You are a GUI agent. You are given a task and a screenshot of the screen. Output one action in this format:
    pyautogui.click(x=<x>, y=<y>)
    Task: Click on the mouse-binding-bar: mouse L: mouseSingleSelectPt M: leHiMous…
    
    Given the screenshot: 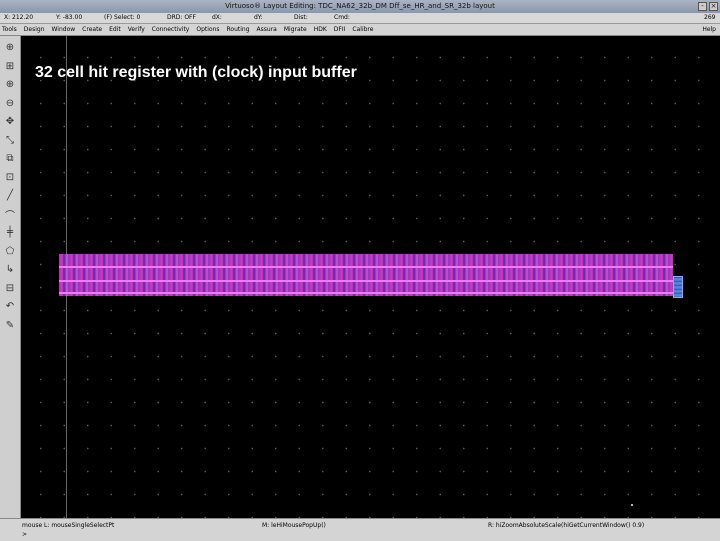 What is the action you would take?
    pyautogui.click(x=360, y=529)
    